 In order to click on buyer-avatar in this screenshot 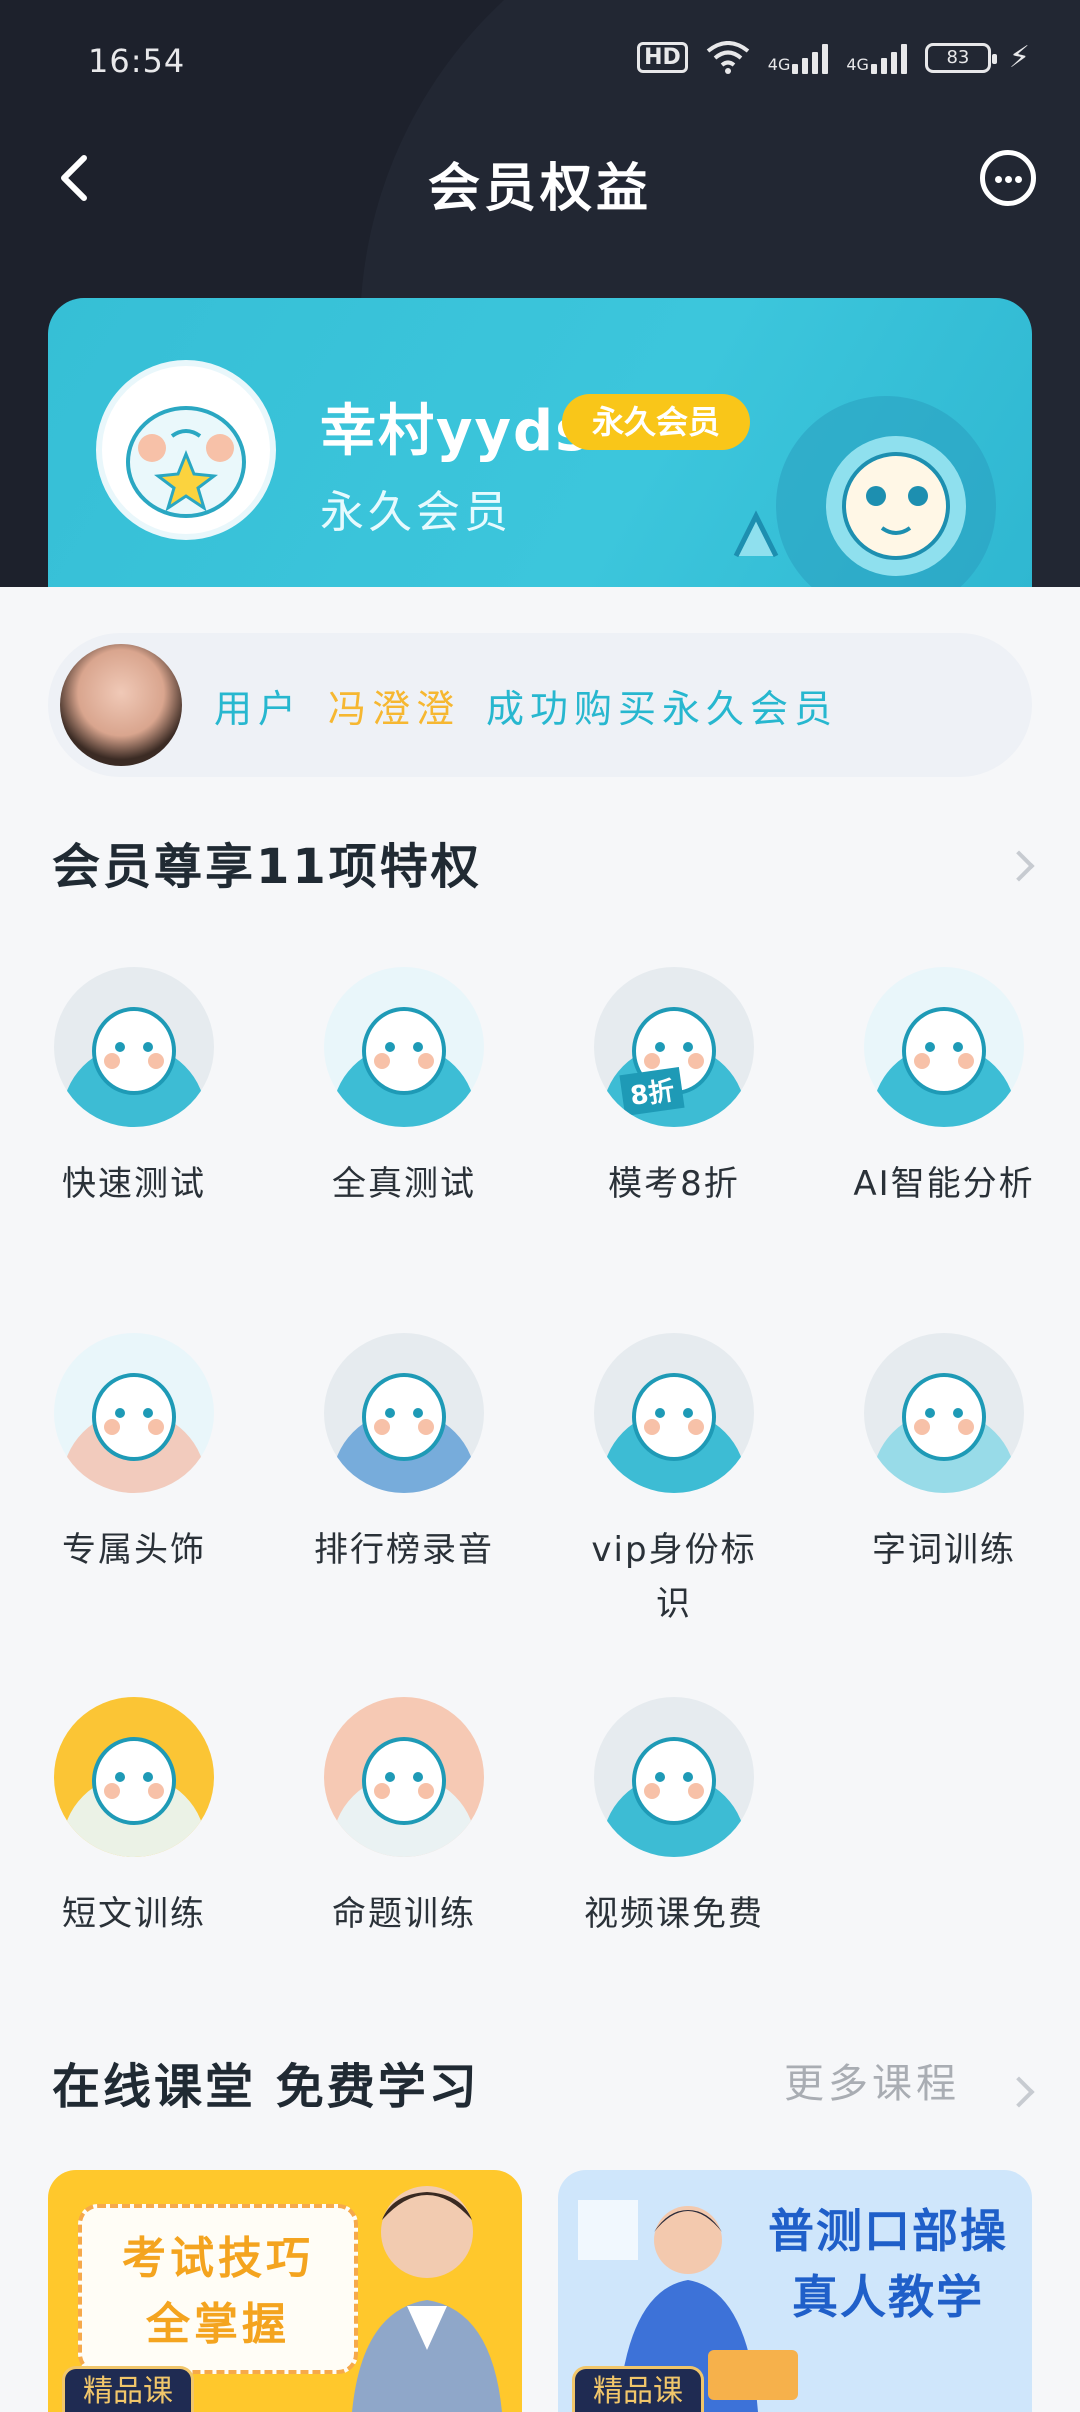, I will do `click(121, 705)`.